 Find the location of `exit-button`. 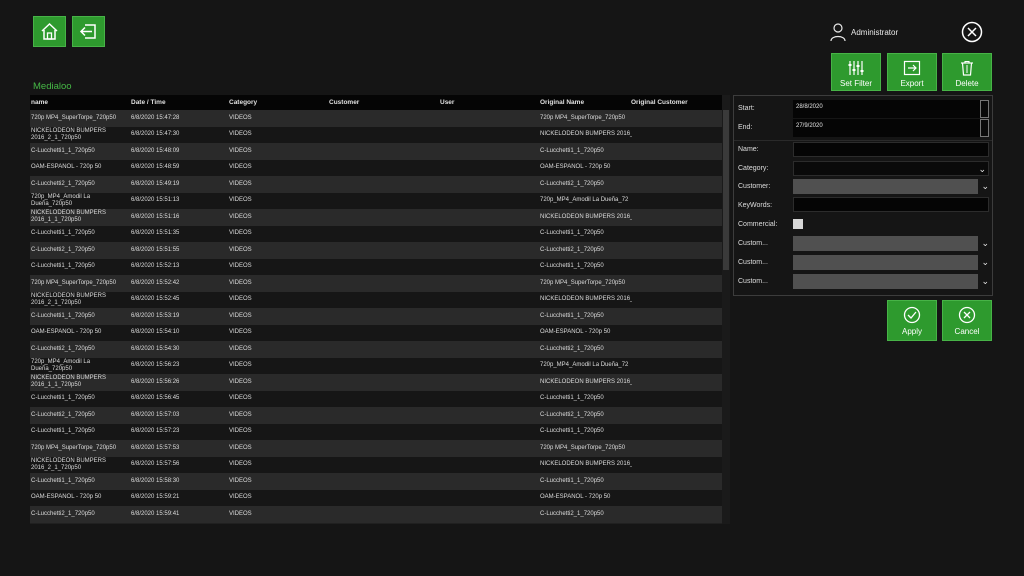

exit-button is located at coordinates (88, 31).